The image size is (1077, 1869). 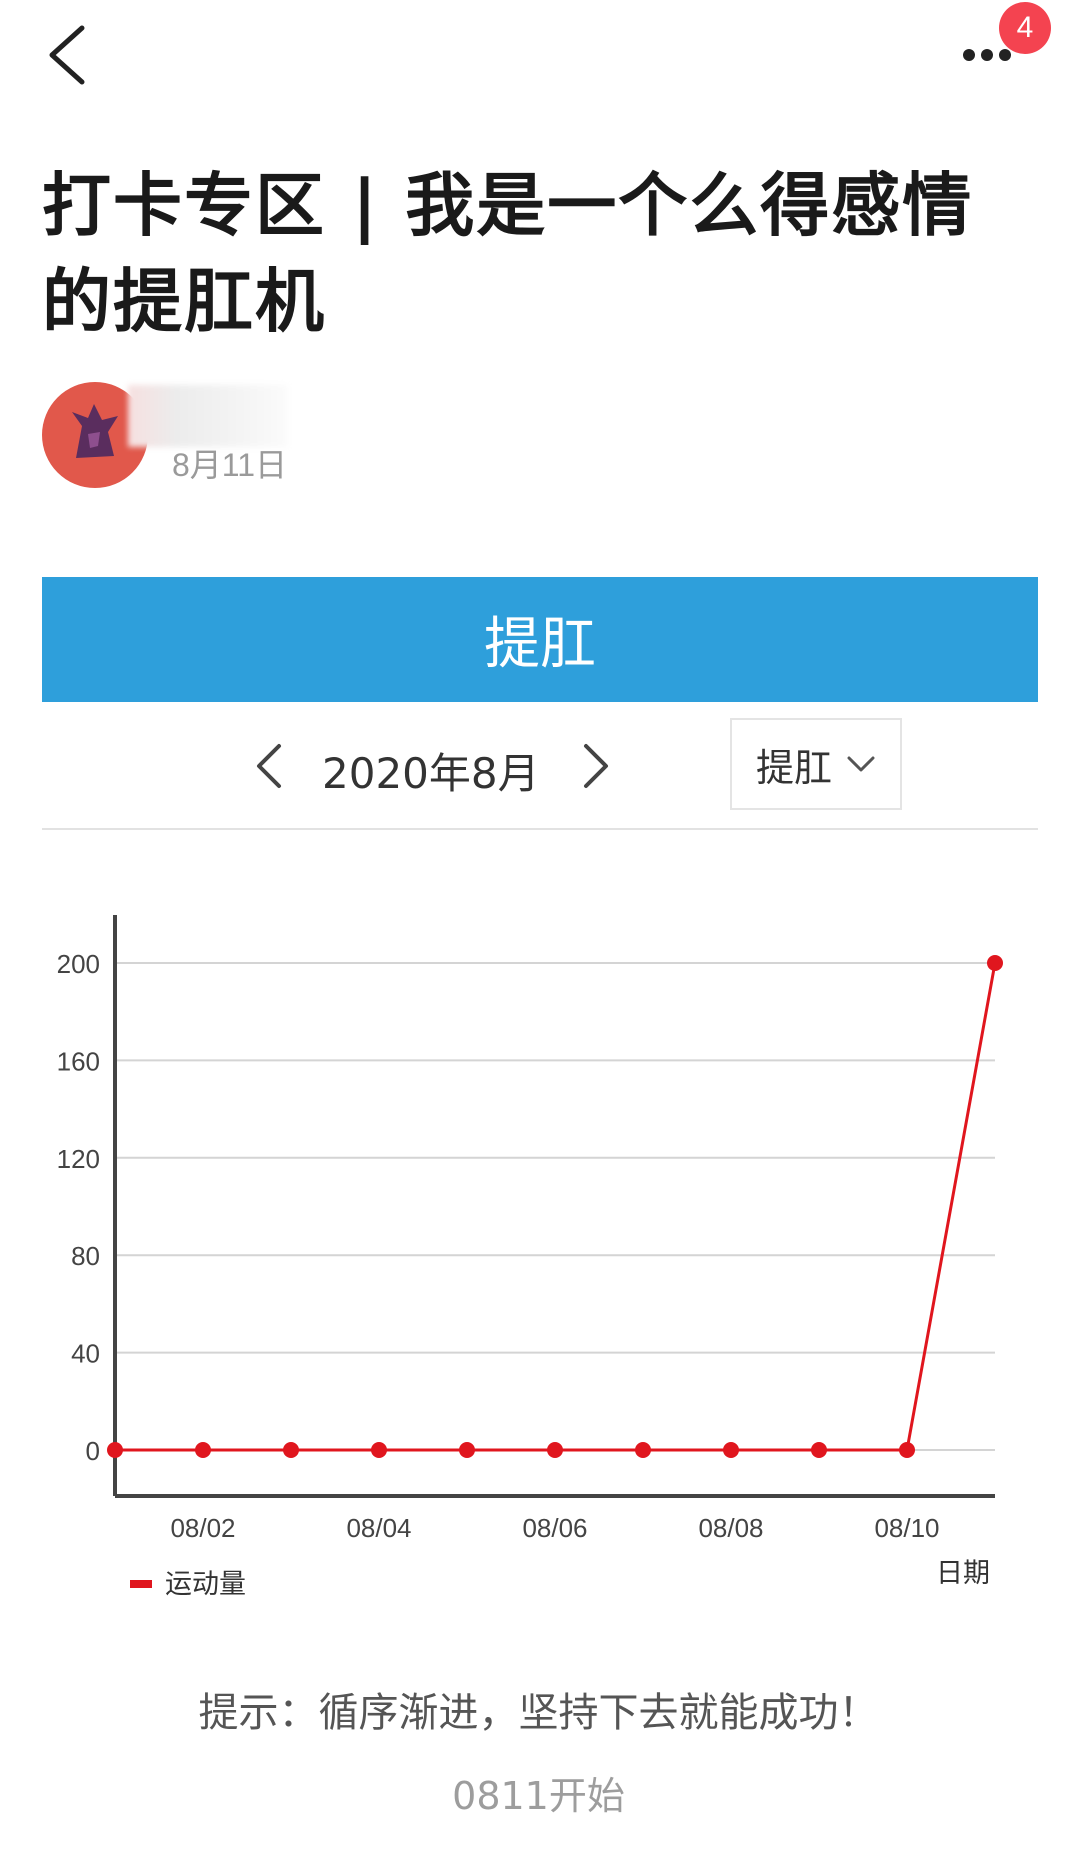 What do you see at coordinates (508, 254) in the screenshot?
I see `post-title: 打卡专区 | 我是一个么得感情的提肛机` at bounding box center [508, 254].